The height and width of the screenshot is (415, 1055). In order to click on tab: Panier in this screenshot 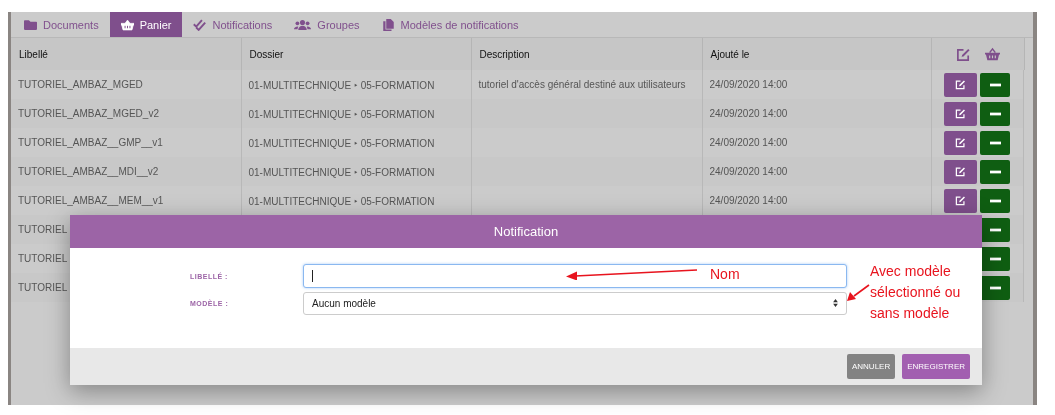, I will do `click(146, 24)`.